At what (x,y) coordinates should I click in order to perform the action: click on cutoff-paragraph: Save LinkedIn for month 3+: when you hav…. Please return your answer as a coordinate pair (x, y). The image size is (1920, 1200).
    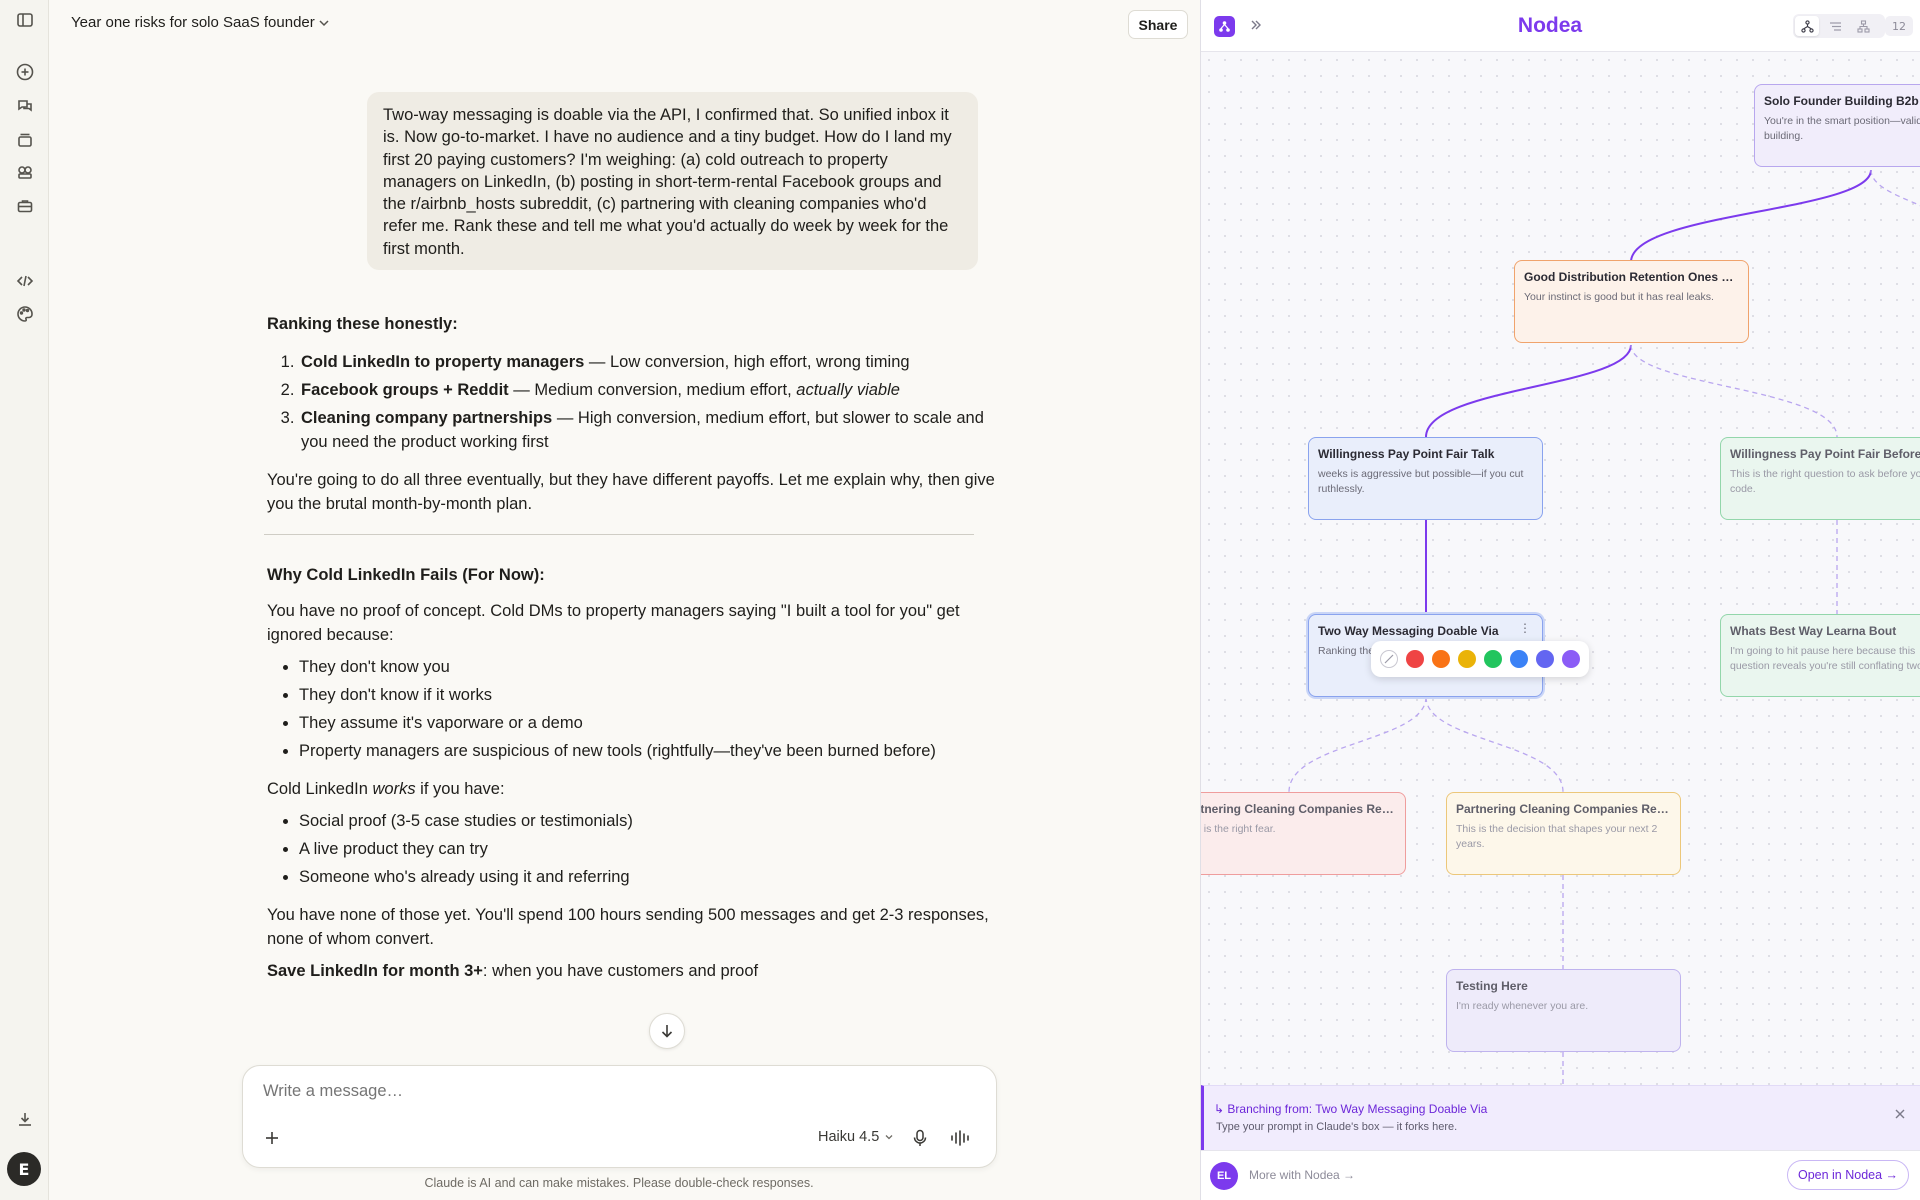
    Looking at the image, I should click on (513, 971).